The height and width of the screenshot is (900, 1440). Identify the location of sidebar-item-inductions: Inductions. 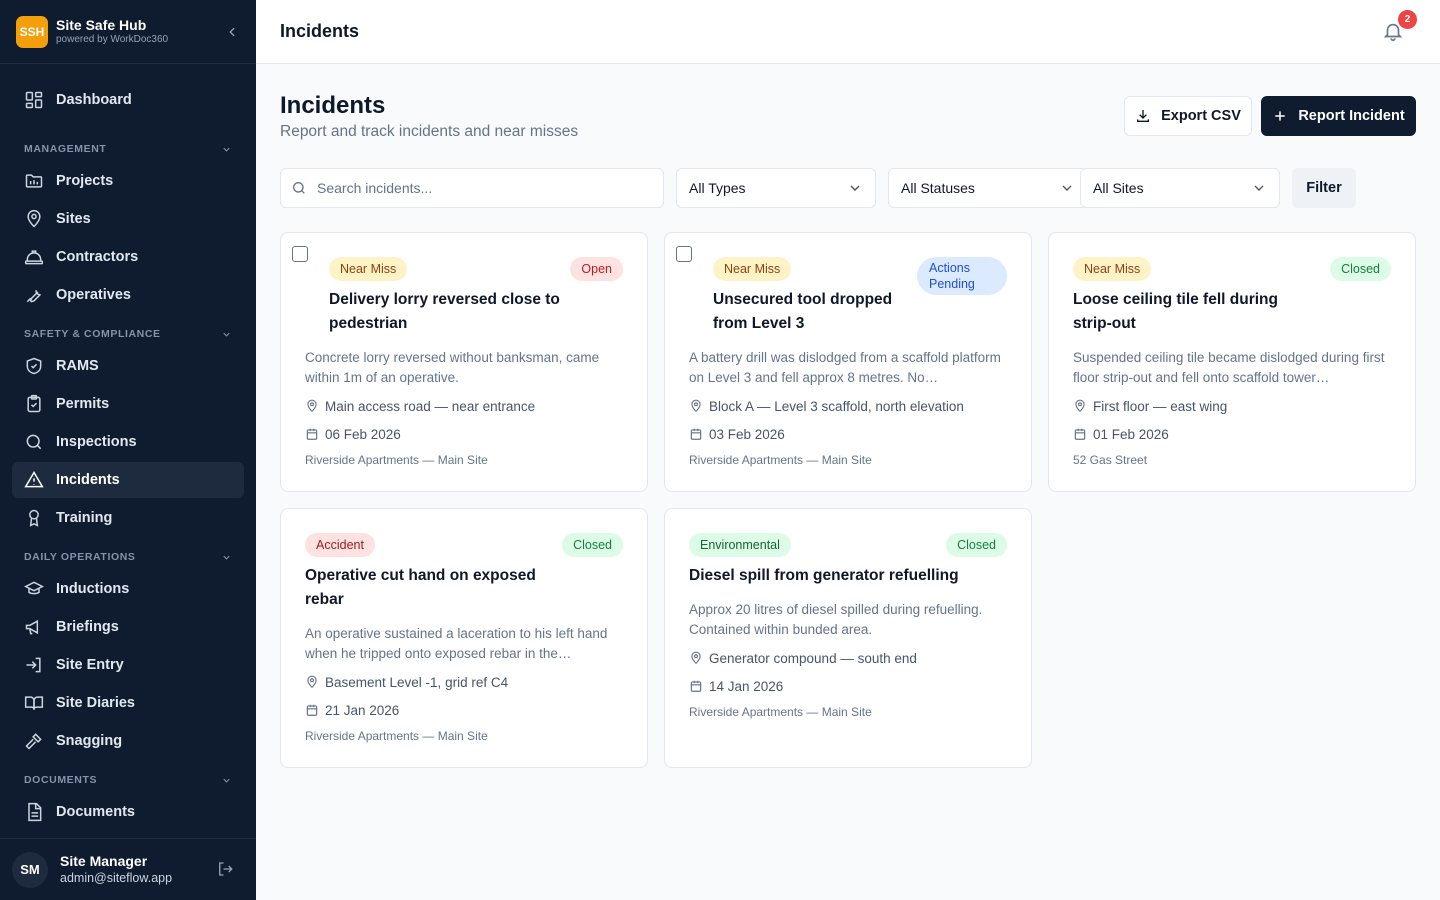
(128, 589).